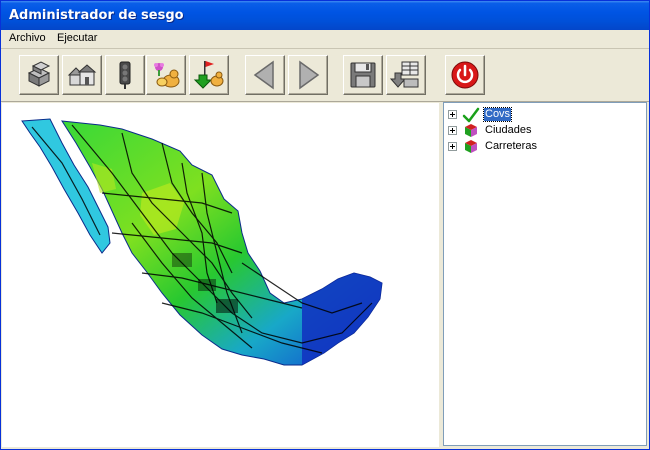 The image size is (650, 450). I want to click on title-bar: Administrador de sesgo, so click(325, 15).